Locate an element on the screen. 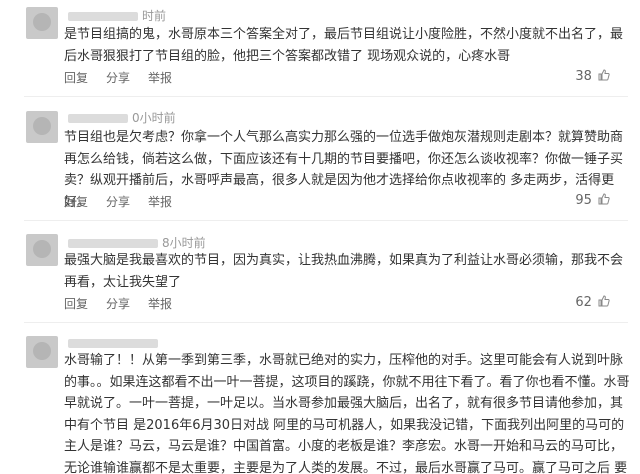  like-button: 38 is located at coordinates (592, 76).